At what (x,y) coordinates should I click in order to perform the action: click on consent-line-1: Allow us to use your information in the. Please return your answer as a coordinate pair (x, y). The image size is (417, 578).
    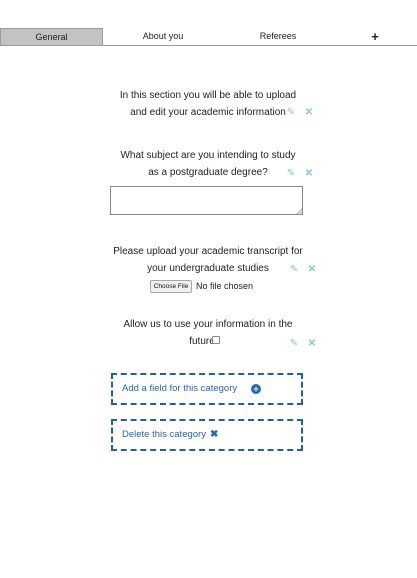
    Looking at the image, I should click on (208, 324).